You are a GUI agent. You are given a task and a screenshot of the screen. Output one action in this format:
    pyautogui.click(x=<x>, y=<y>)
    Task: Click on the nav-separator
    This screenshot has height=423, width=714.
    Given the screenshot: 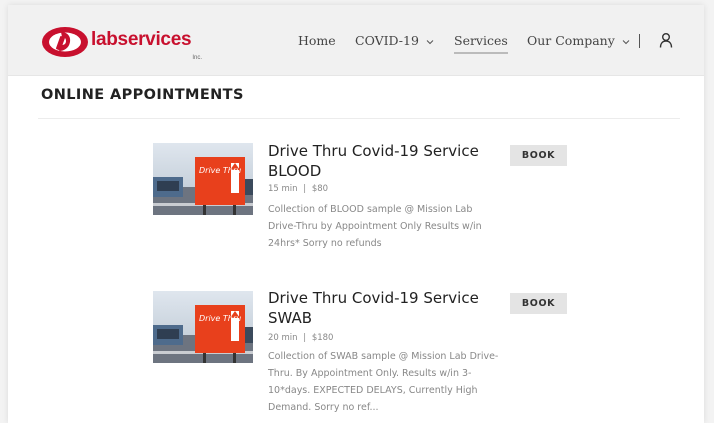 What is the action you would take?
    pyautogui.click(x=639, y=41)
    